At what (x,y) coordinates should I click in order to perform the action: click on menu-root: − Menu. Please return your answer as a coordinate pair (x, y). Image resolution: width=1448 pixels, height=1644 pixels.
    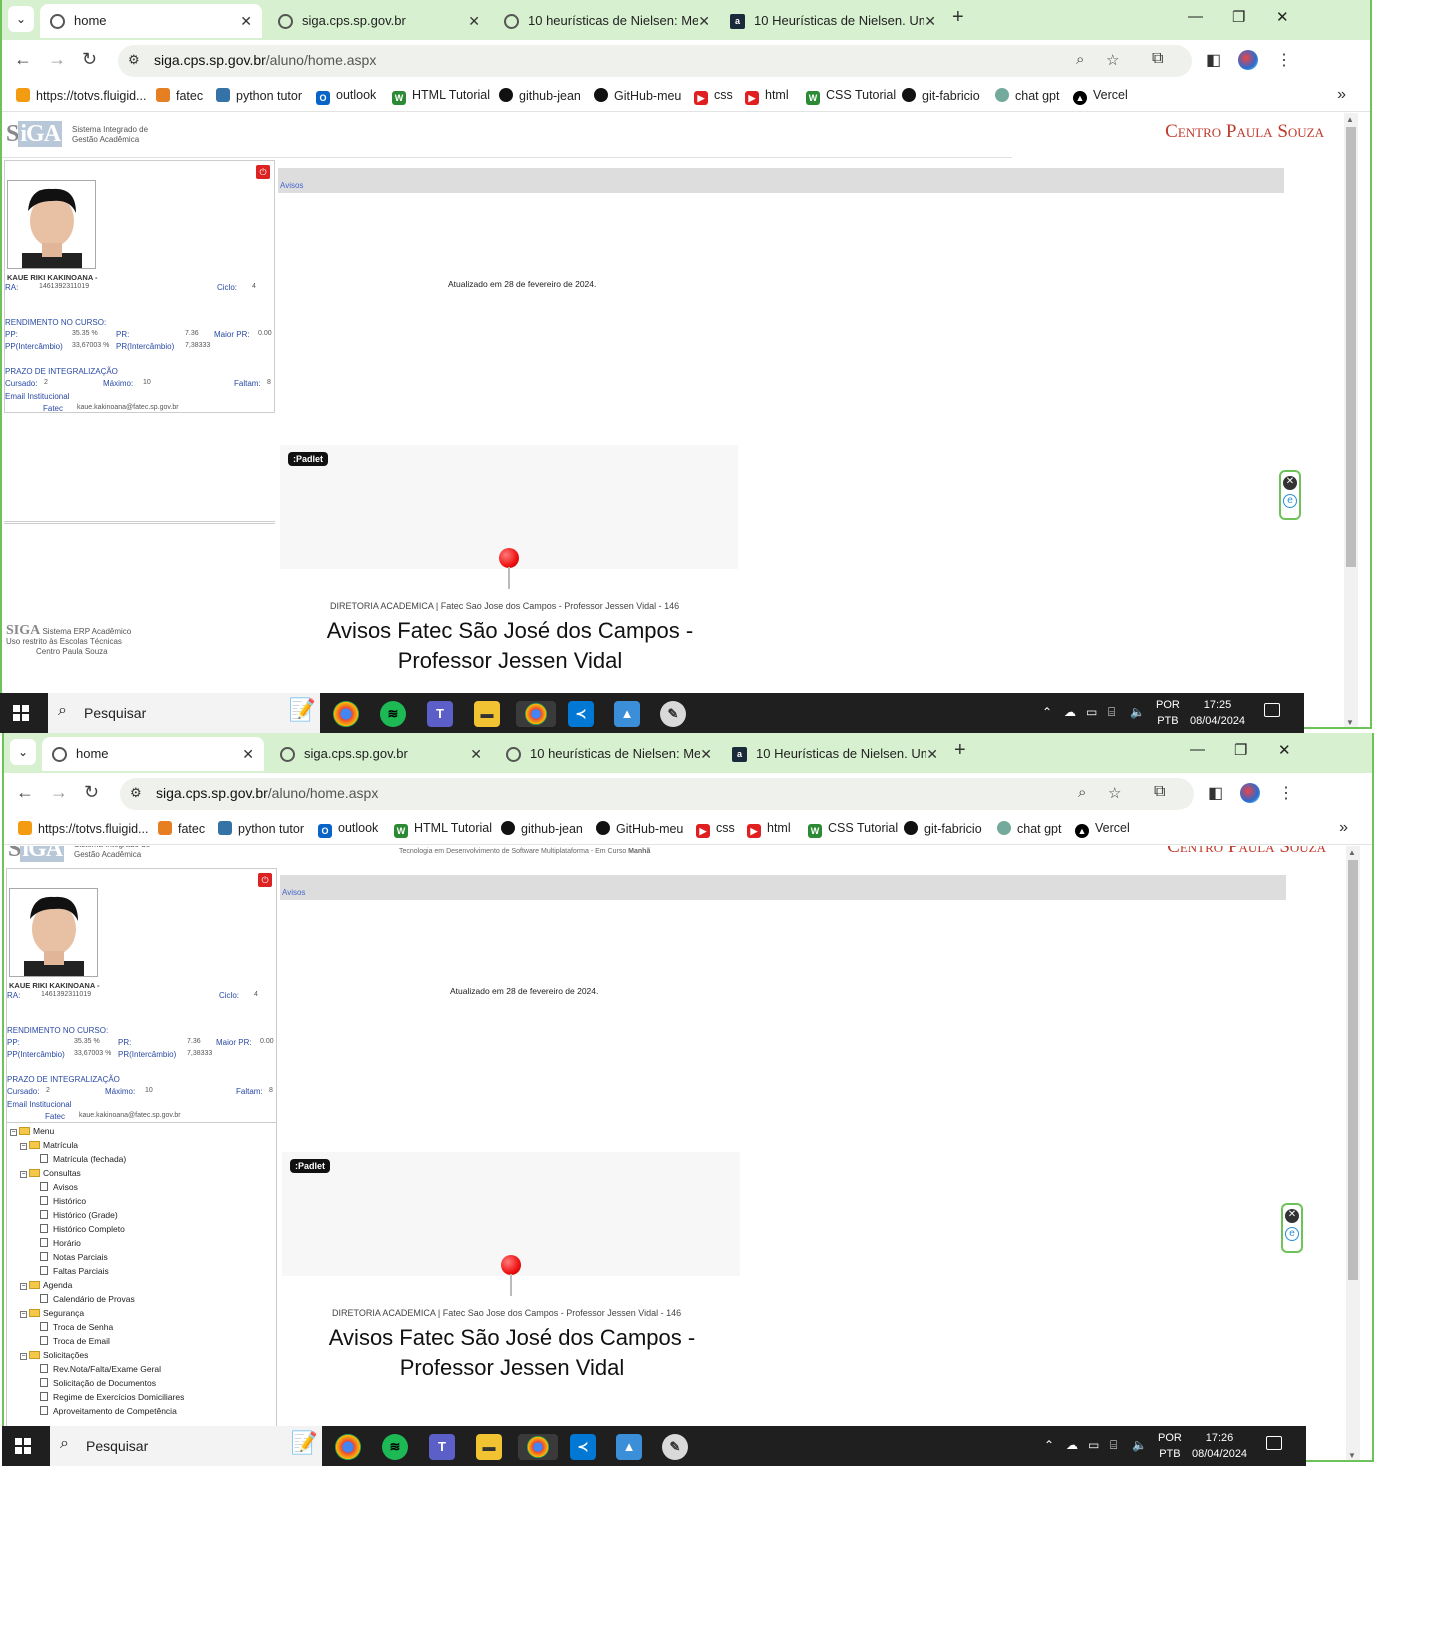
    Looking at the image, I should click on (32, 1131).